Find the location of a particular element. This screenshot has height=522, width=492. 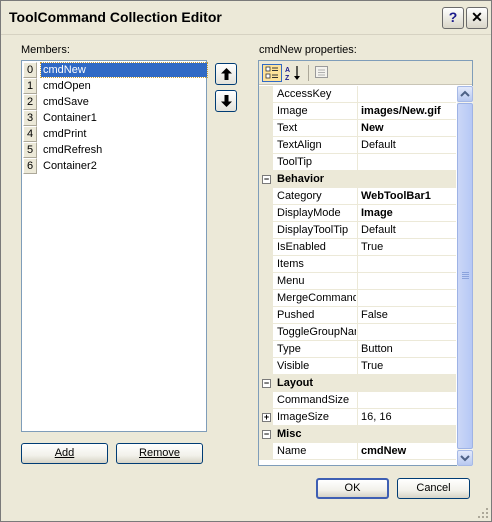

property-row: ToggleGroupNan is located at coordinates (357, 332).